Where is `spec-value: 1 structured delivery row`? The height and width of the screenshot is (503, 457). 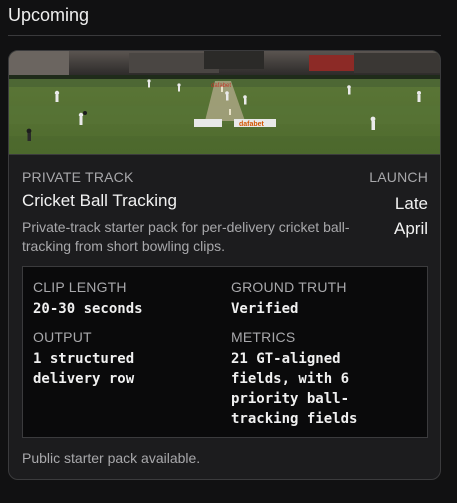 spec-value: 1 structured delivery row is located at coordinates (84, 369).